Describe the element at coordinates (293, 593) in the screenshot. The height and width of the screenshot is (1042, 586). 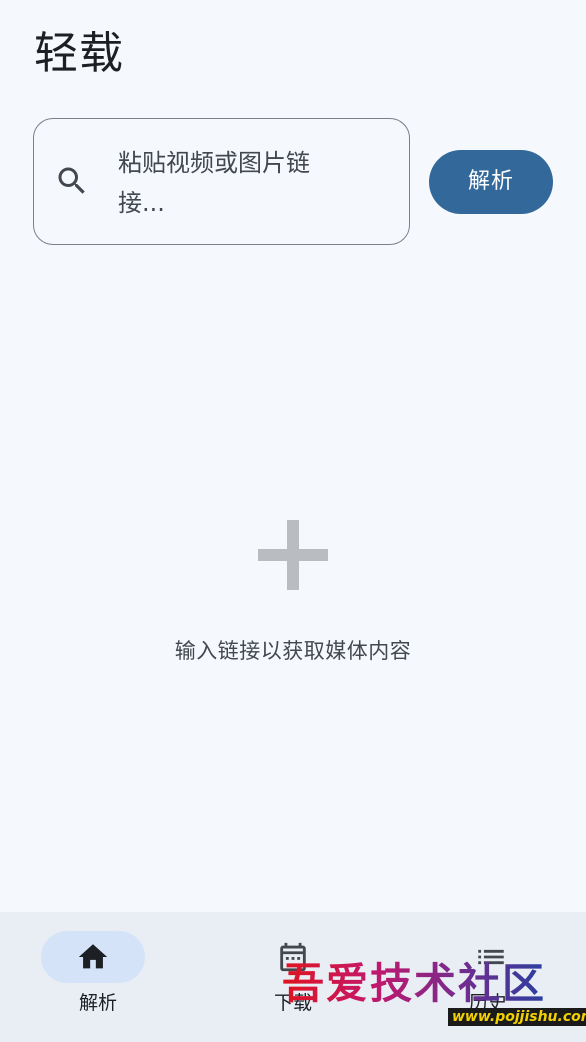
I see `empty-state: 输入链接以获取媒体内容` at that location.